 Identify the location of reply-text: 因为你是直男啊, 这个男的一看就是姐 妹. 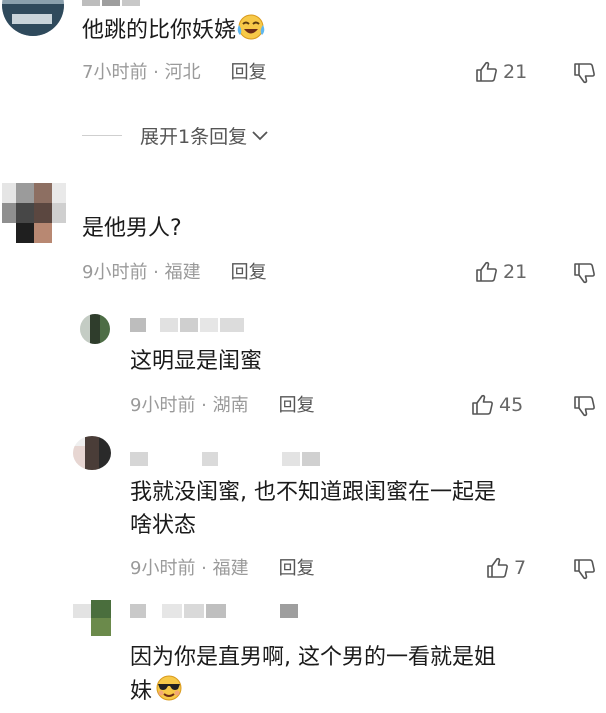
(313, 674).